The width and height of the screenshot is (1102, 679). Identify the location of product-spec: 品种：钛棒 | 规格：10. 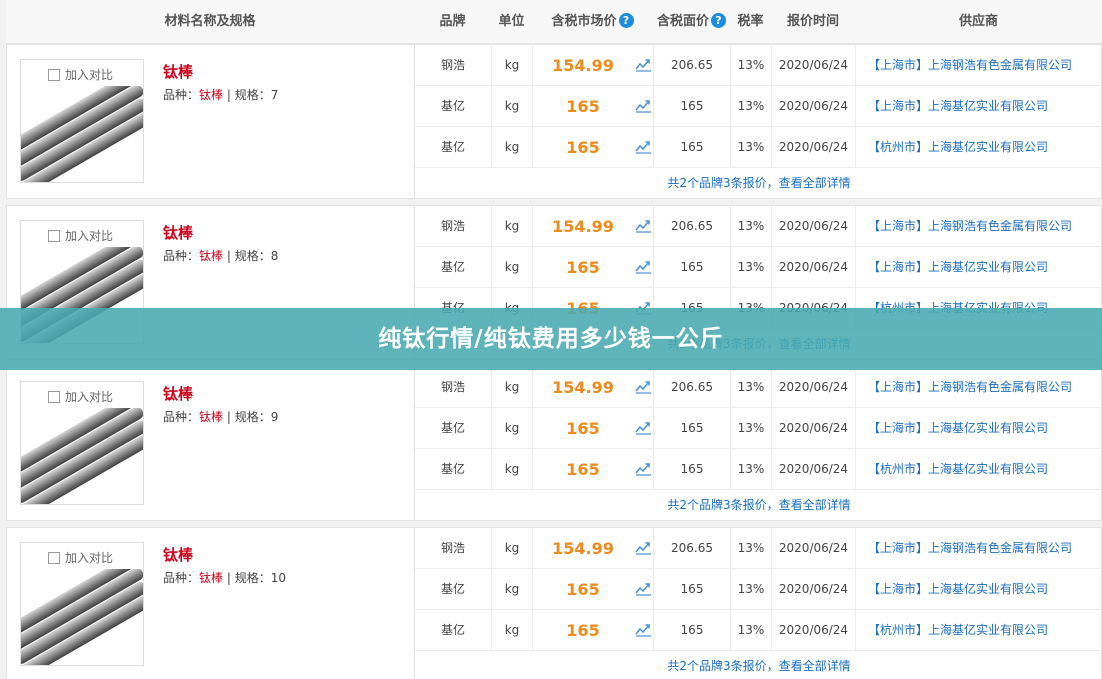
(224, 577).